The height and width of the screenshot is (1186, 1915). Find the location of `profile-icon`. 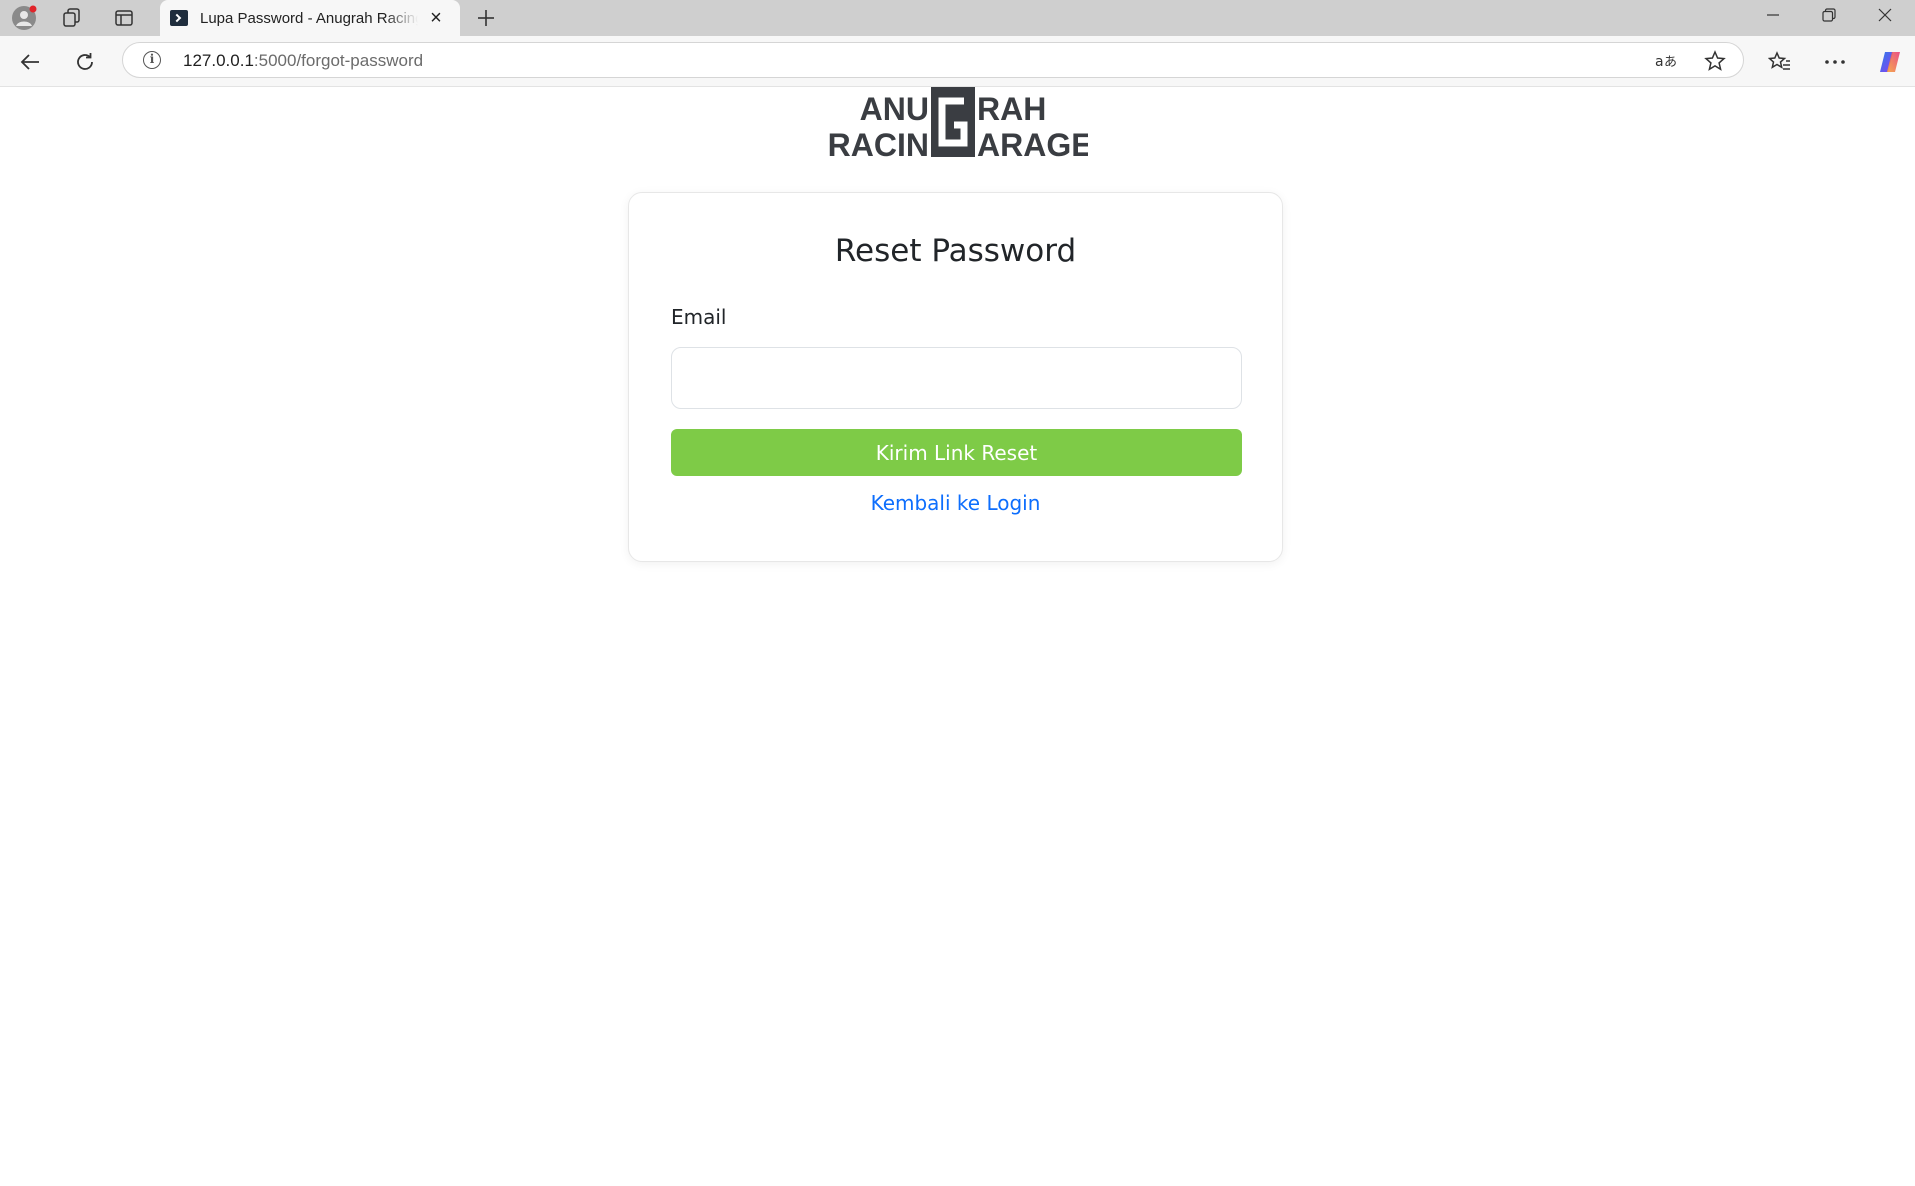

profile-icon is located at coordinates (24, 17).